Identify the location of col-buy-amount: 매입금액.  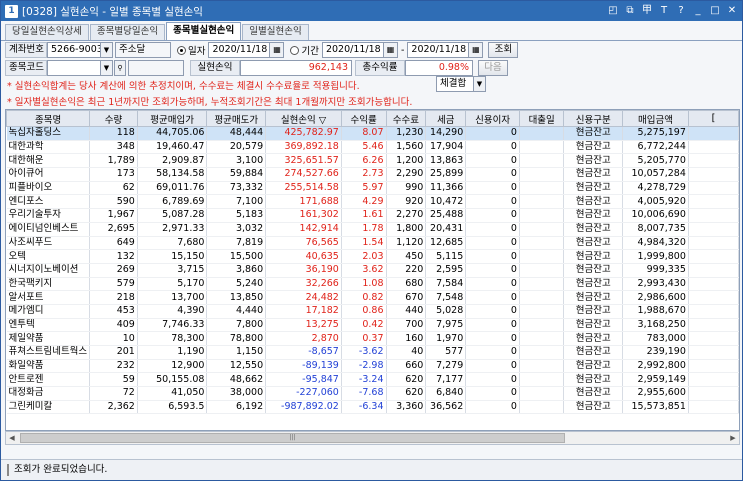
(655, 118).